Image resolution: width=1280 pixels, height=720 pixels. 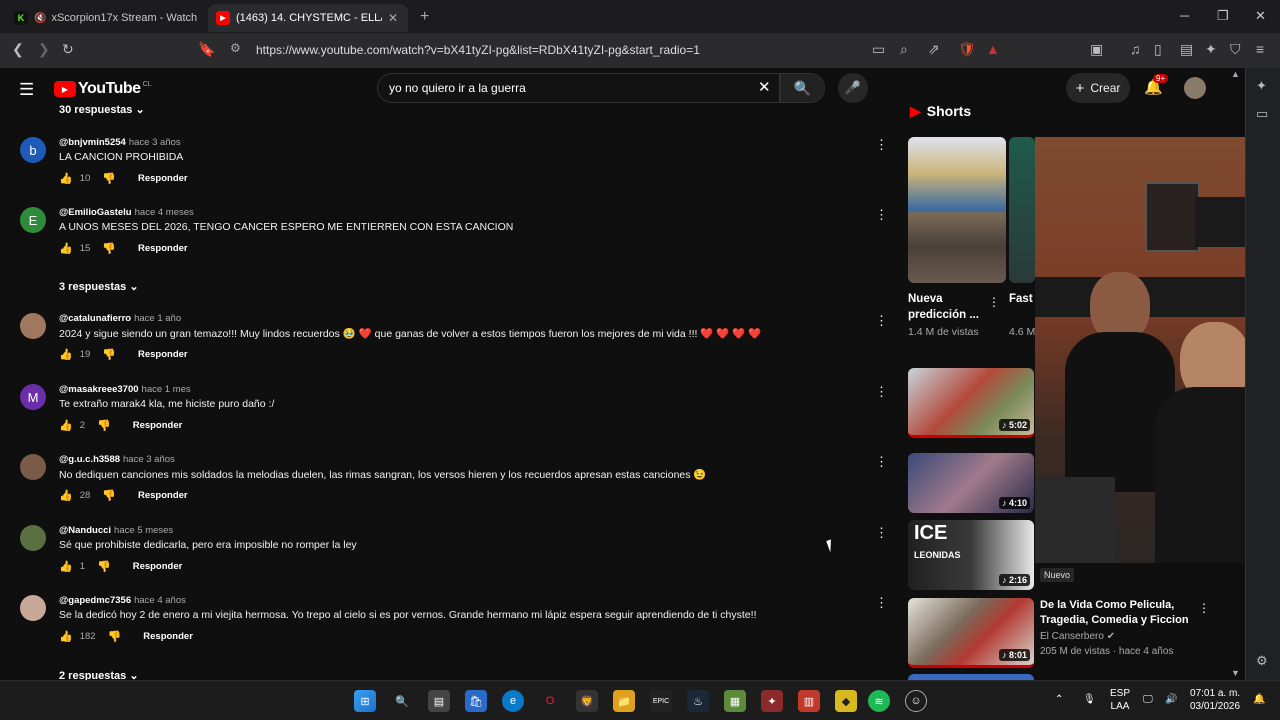 I want to click on zoom-icon: ⌕, so click(x=904, y=49).